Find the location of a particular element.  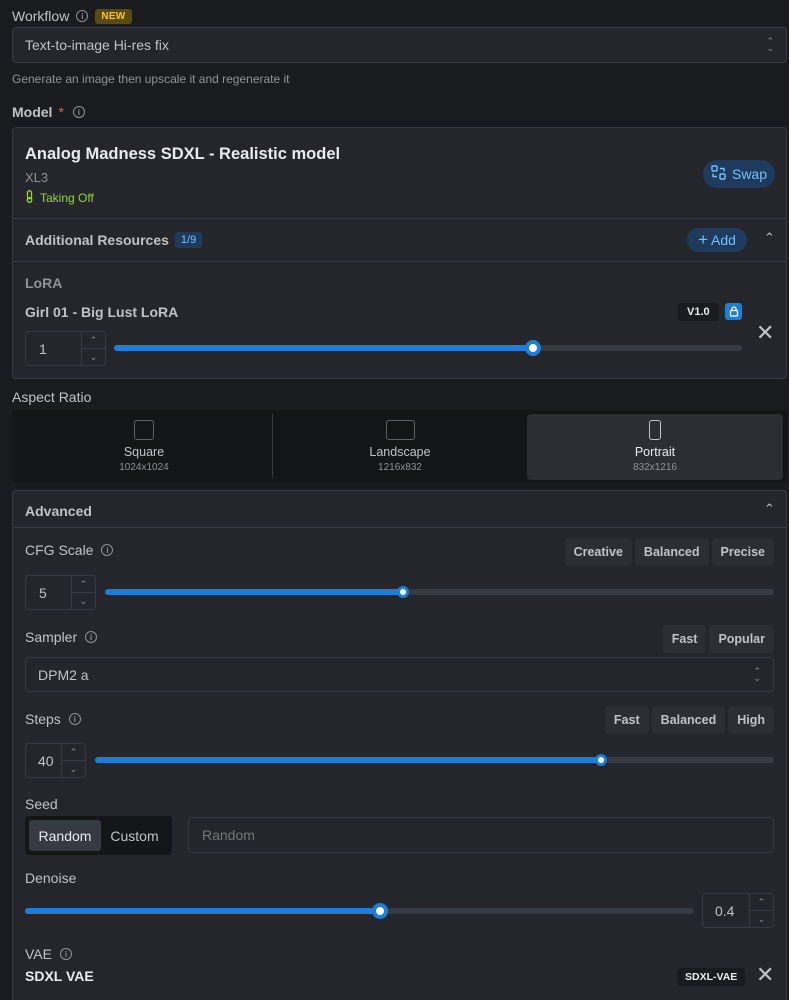

steps-preset-fast: Fast is located at coordinates (626, 720).